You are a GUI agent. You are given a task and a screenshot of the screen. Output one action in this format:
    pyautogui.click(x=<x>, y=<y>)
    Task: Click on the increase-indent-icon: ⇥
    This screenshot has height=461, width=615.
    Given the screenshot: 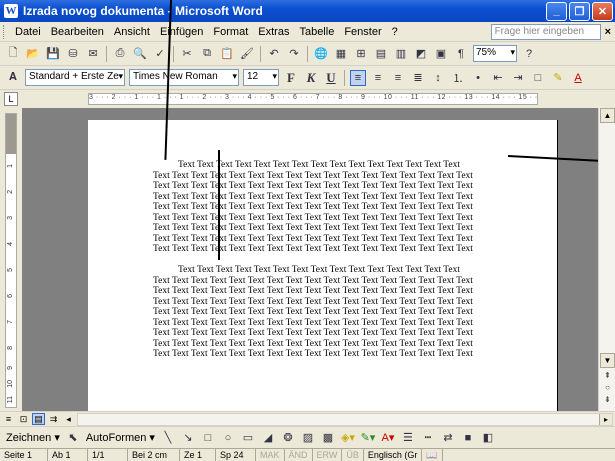 What is the action you would take?
    pyautogui.click(x=518, y=78)
    